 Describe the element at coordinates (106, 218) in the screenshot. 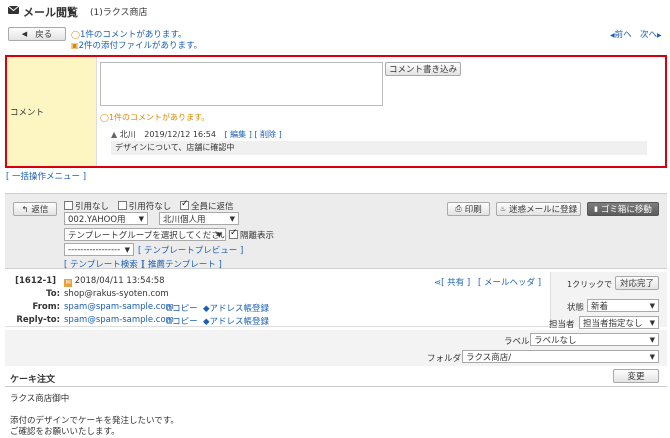

I see `account-select: 002.YAHOO用 ▼` at that location.